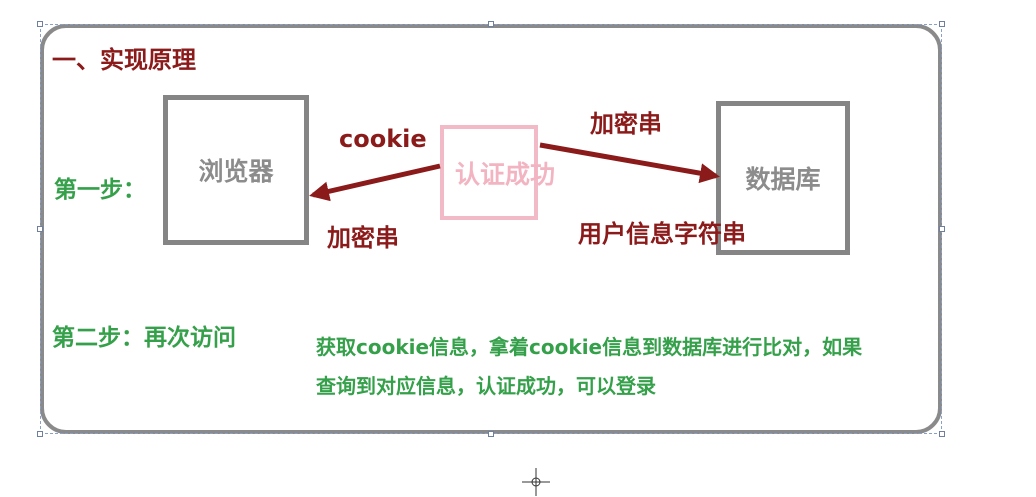  What do you see at coordinates (589, 347) in the screenshot?
I see `description-line-1: 获取cookie信息，拿着cookie信息到数据库进行比对，如果` at bounding box center [589, 347].